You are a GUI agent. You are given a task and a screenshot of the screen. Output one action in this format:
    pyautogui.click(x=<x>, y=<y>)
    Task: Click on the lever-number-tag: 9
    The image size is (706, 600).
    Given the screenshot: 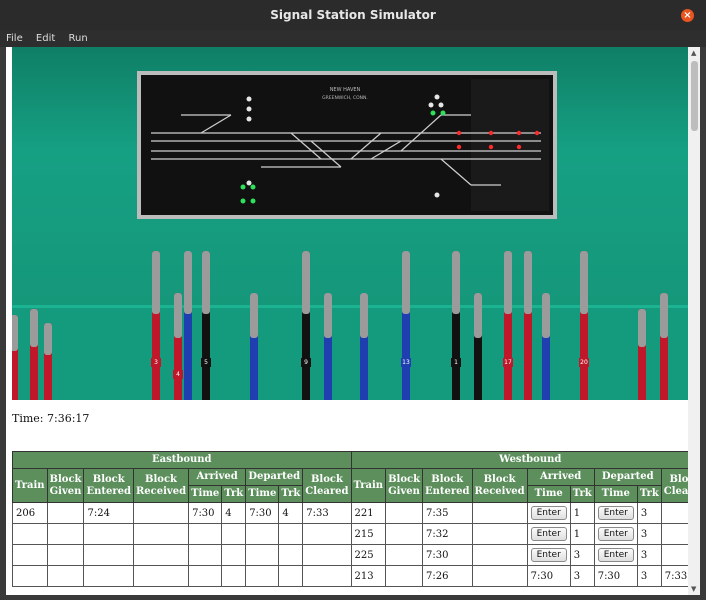 What is the action you would take?
    pyautogui.click(x=306, y=362)
    